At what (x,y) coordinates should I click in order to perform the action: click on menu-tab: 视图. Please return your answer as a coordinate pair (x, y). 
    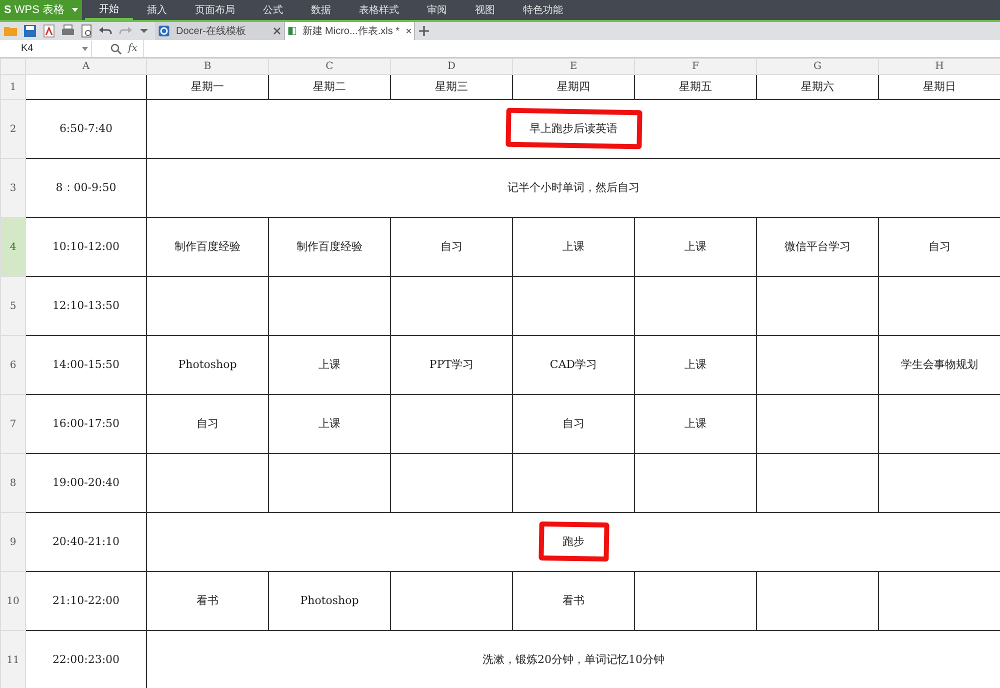
    Looking at the image, I should click on (485, 10).